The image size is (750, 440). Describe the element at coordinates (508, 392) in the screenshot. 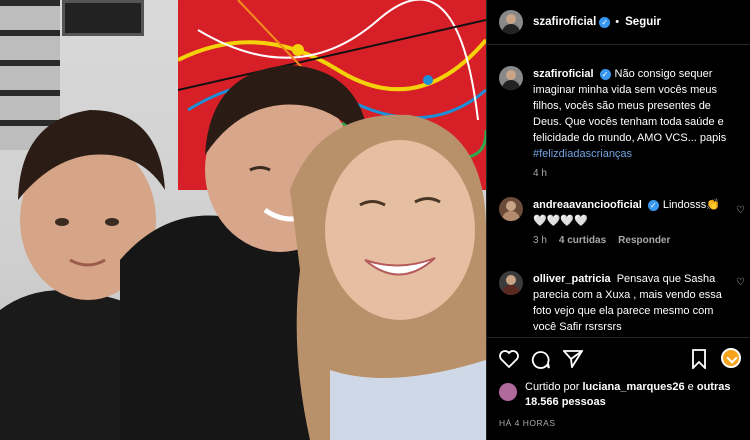

I see `liker-avatar` at that location.